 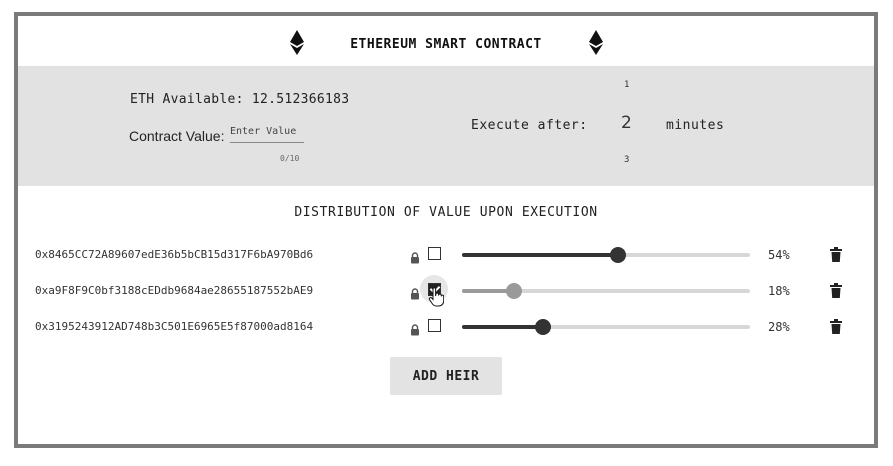 What do you see at coordinates (626, 85) in the screenshot?
I see `minutes-option-previous: 1` at bounding box center [626, 85].